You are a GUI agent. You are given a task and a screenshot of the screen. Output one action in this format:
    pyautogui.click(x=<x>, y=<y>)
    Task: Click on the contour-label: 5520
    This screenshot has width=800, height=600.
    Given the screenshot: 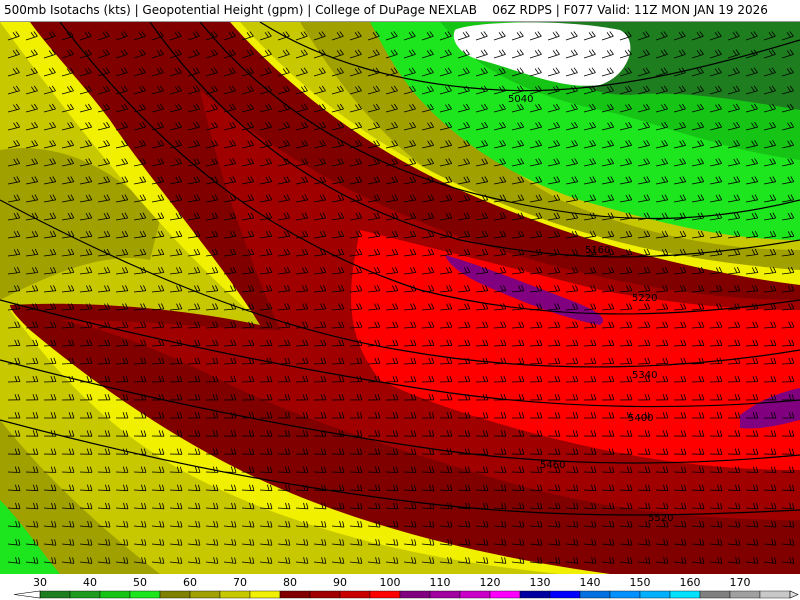 What is the action you would take?
    pyautogui.click(x=660, y=518)
    